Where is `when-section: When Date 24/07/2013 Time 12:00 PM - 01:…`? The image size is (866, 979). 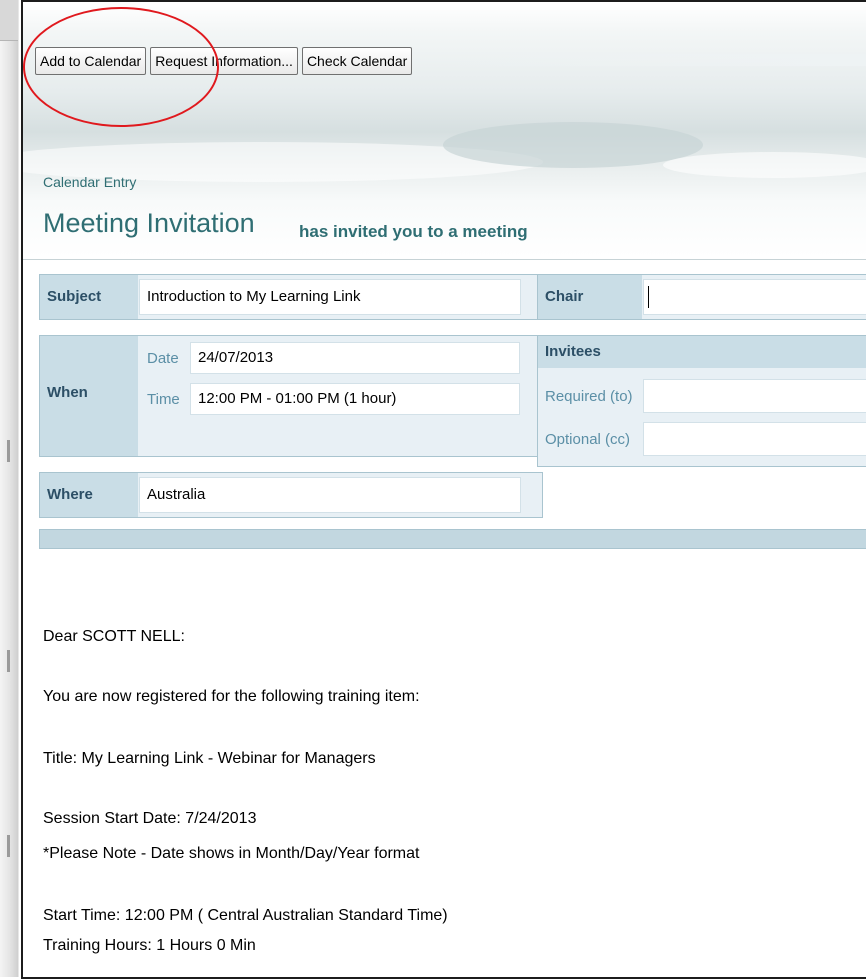 when-section: When Date 24/07/2013 Time 12:00 PM - 01:… is located at coordinates (291, 396).